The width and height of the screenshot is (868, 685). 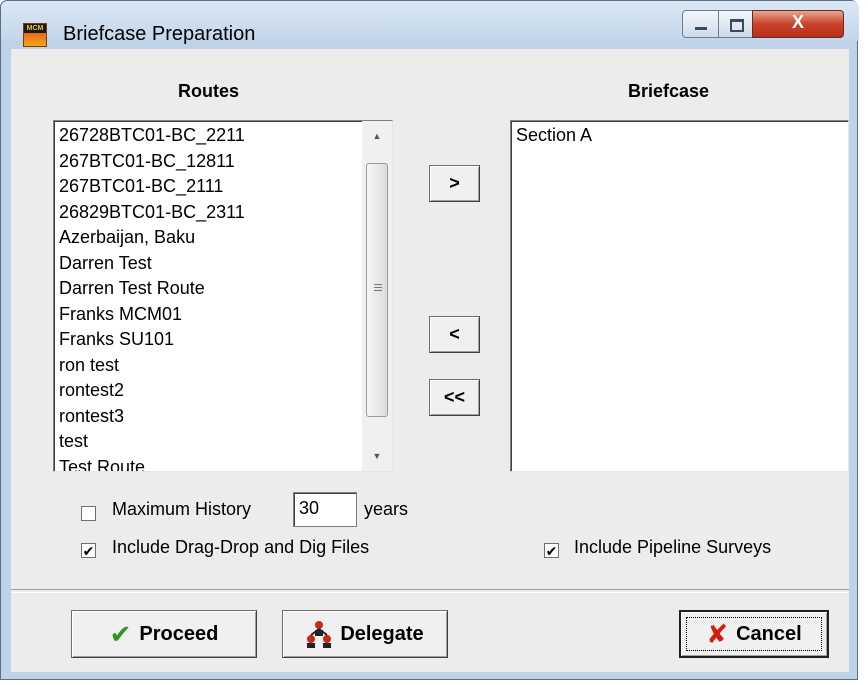 What do you see at coordinates (127, 237) in the screenshot?
I see `route-list-item: Azerbaijan, Baku` at bounding box center [127, 237].